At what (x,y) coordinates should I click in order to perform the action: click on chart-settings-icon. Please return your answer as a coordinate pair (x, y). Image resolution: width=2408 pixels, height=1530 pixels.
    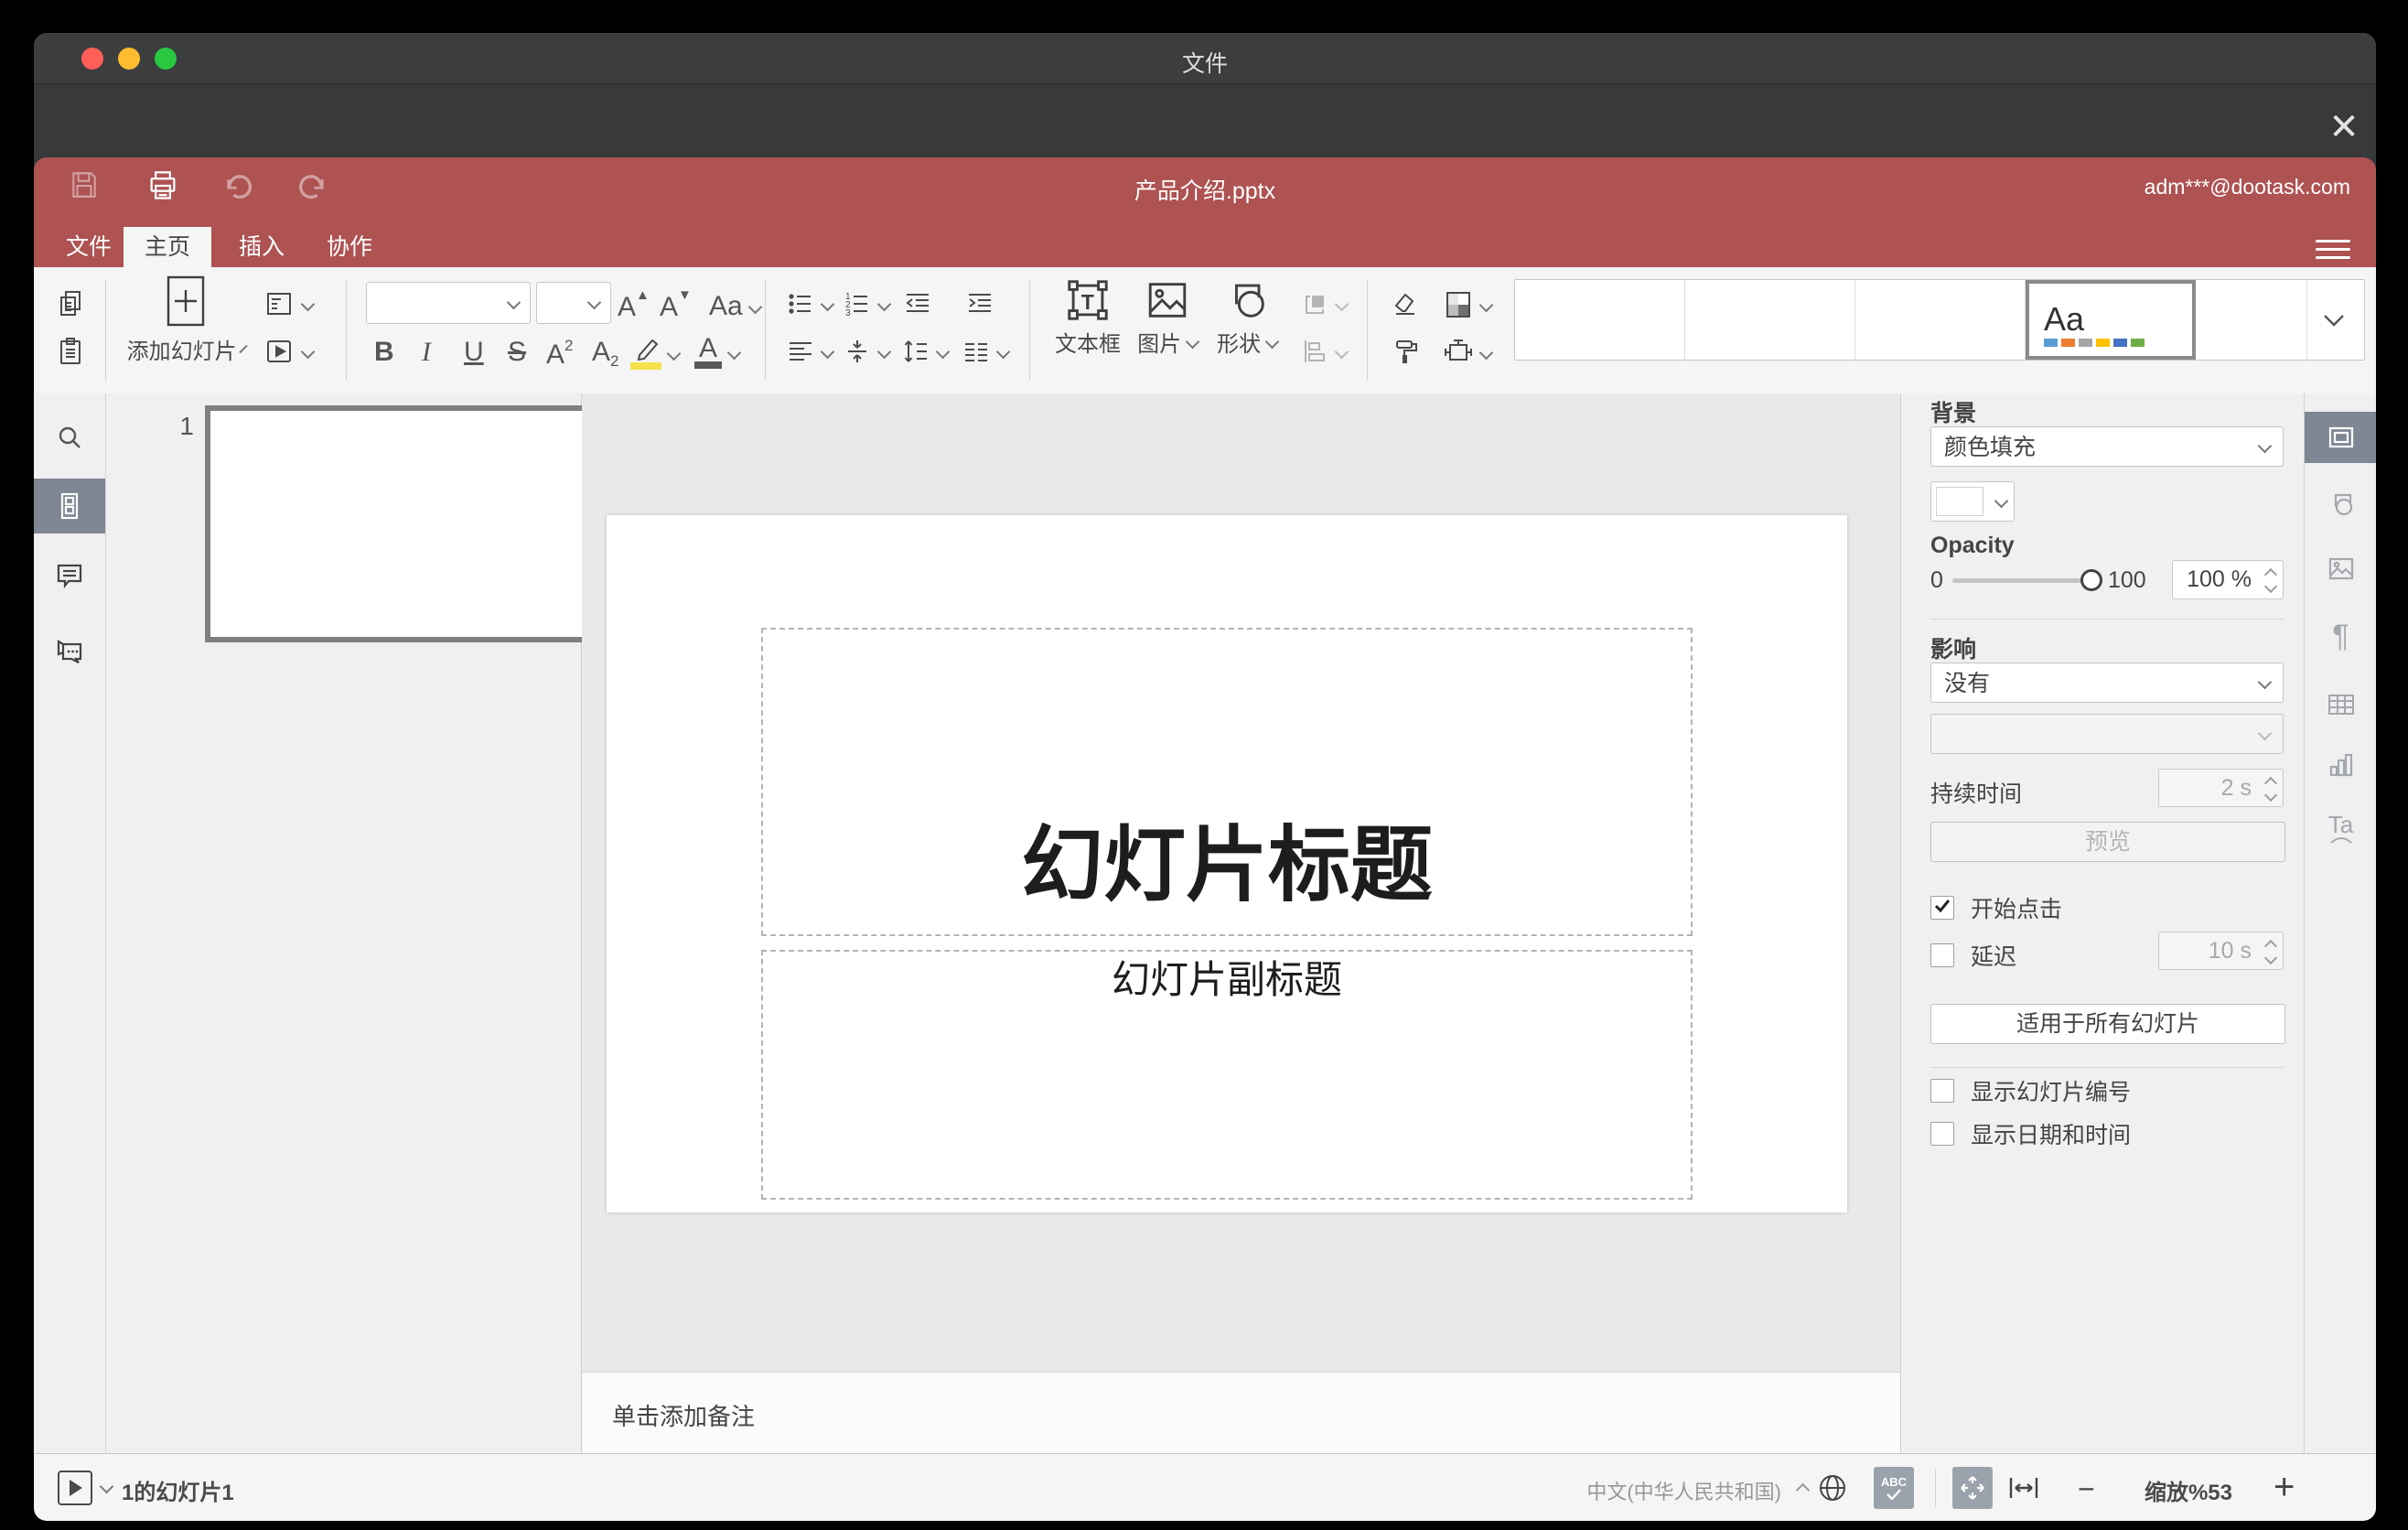
    Looking at the image, I should click on (2340, 765).